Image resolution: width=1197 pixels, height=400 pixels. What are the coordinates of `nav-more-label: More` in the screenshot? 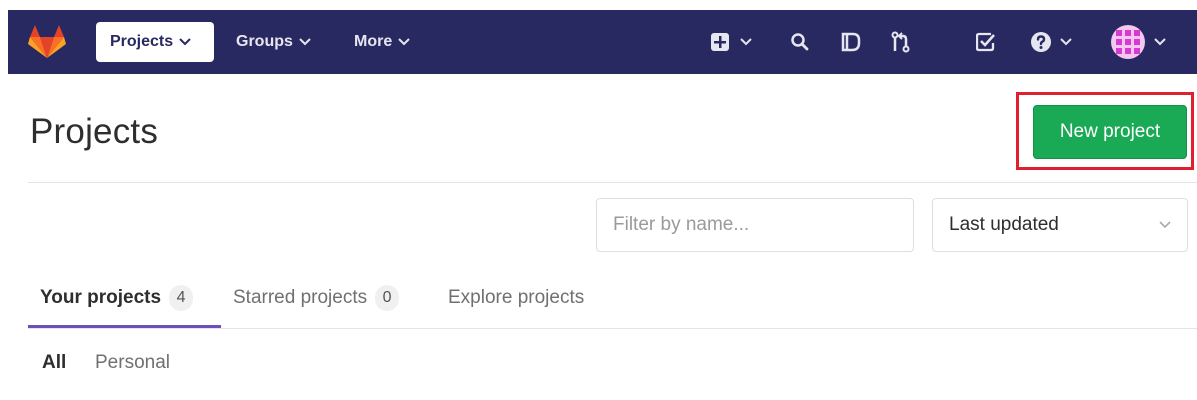 It's located at (373, 41).